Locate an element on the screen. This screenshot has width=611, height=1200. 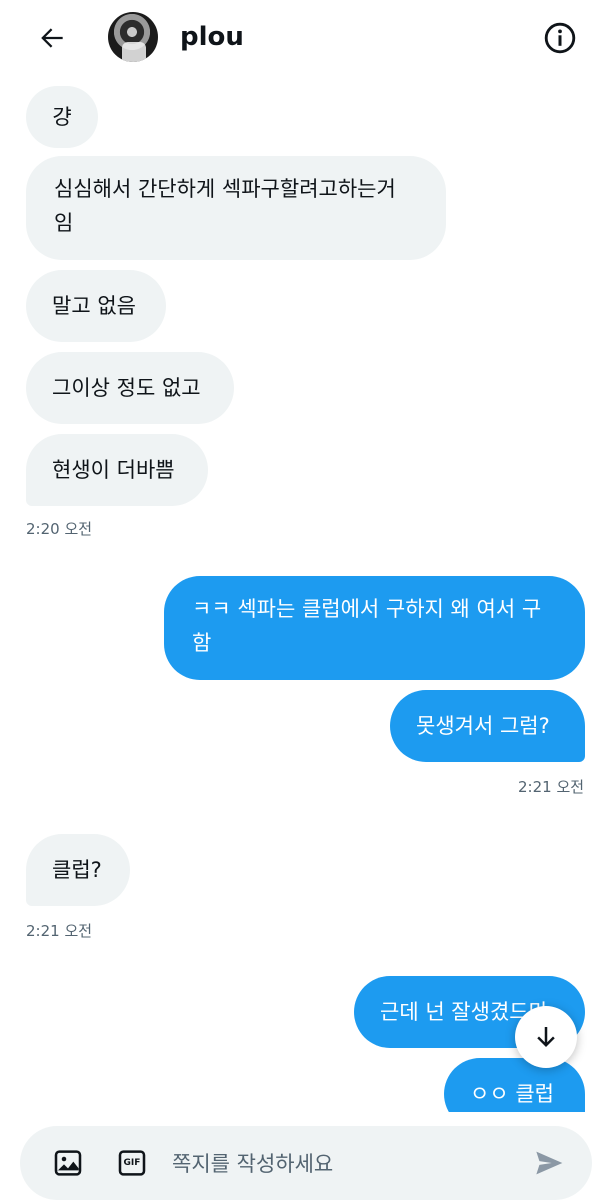
message-bubble-outgoing: ㅋㅋ 섹파는 클럽에서 구하지 왜 여서 구 함 is located at coordinates (374, 628).